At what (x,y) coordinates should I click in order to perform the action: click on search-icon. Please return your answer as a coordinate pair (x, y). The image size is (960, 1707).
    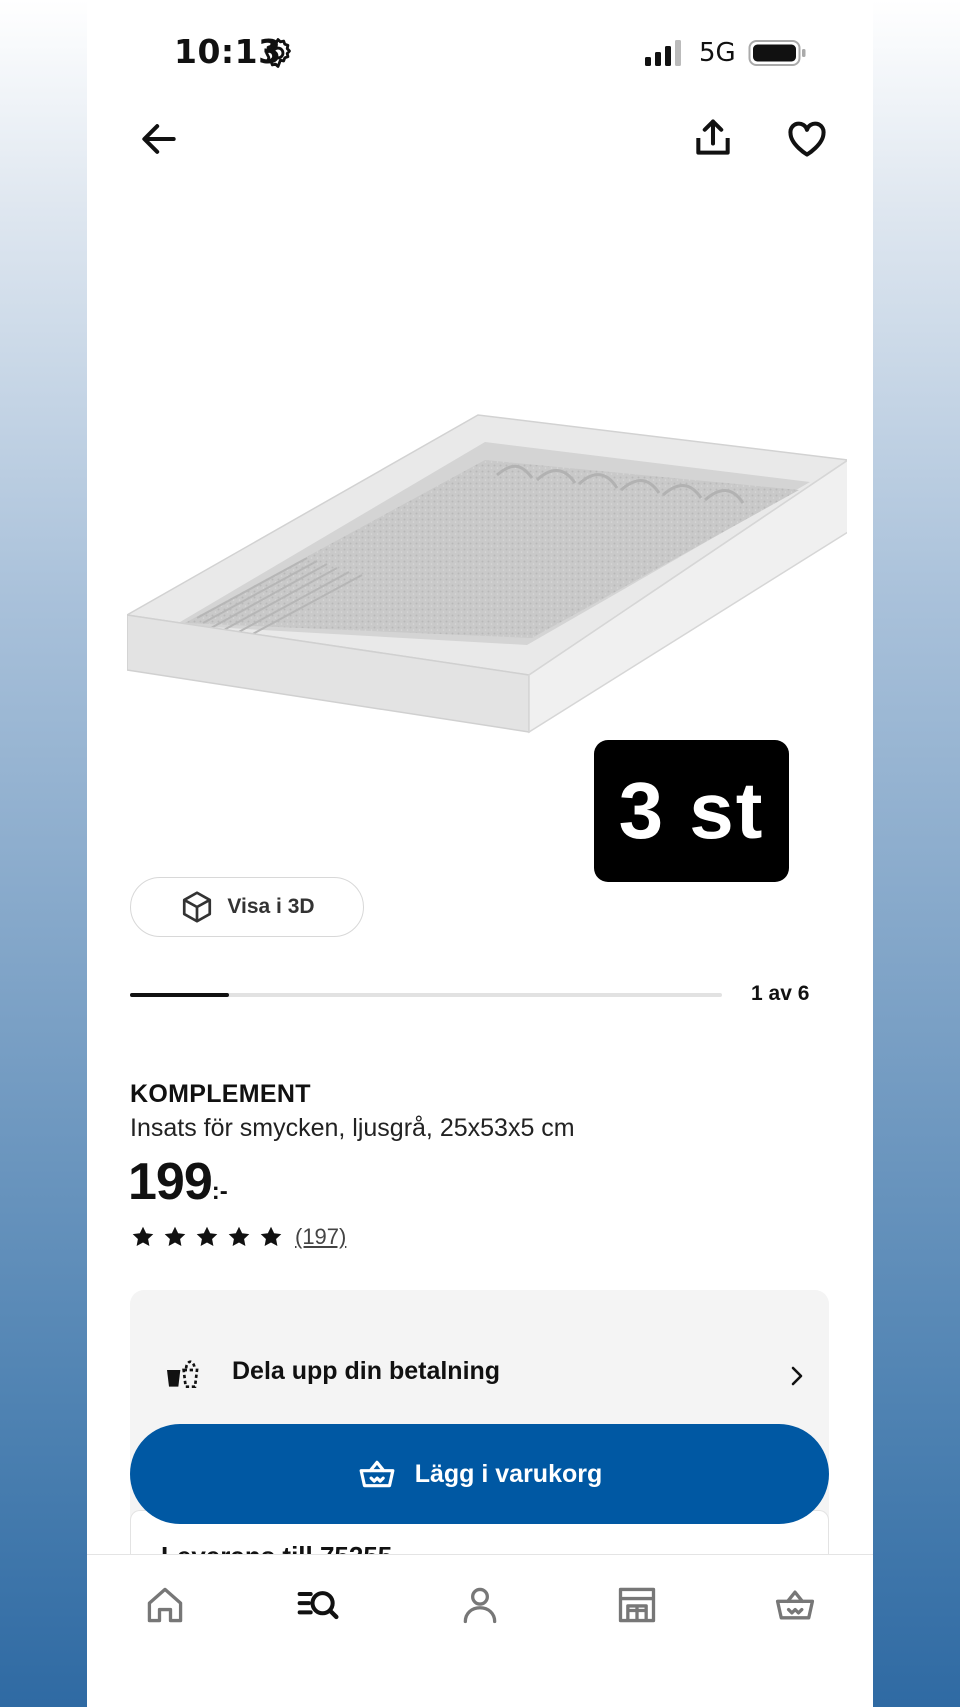
    Looking at the image, I should click on (318, 1605).